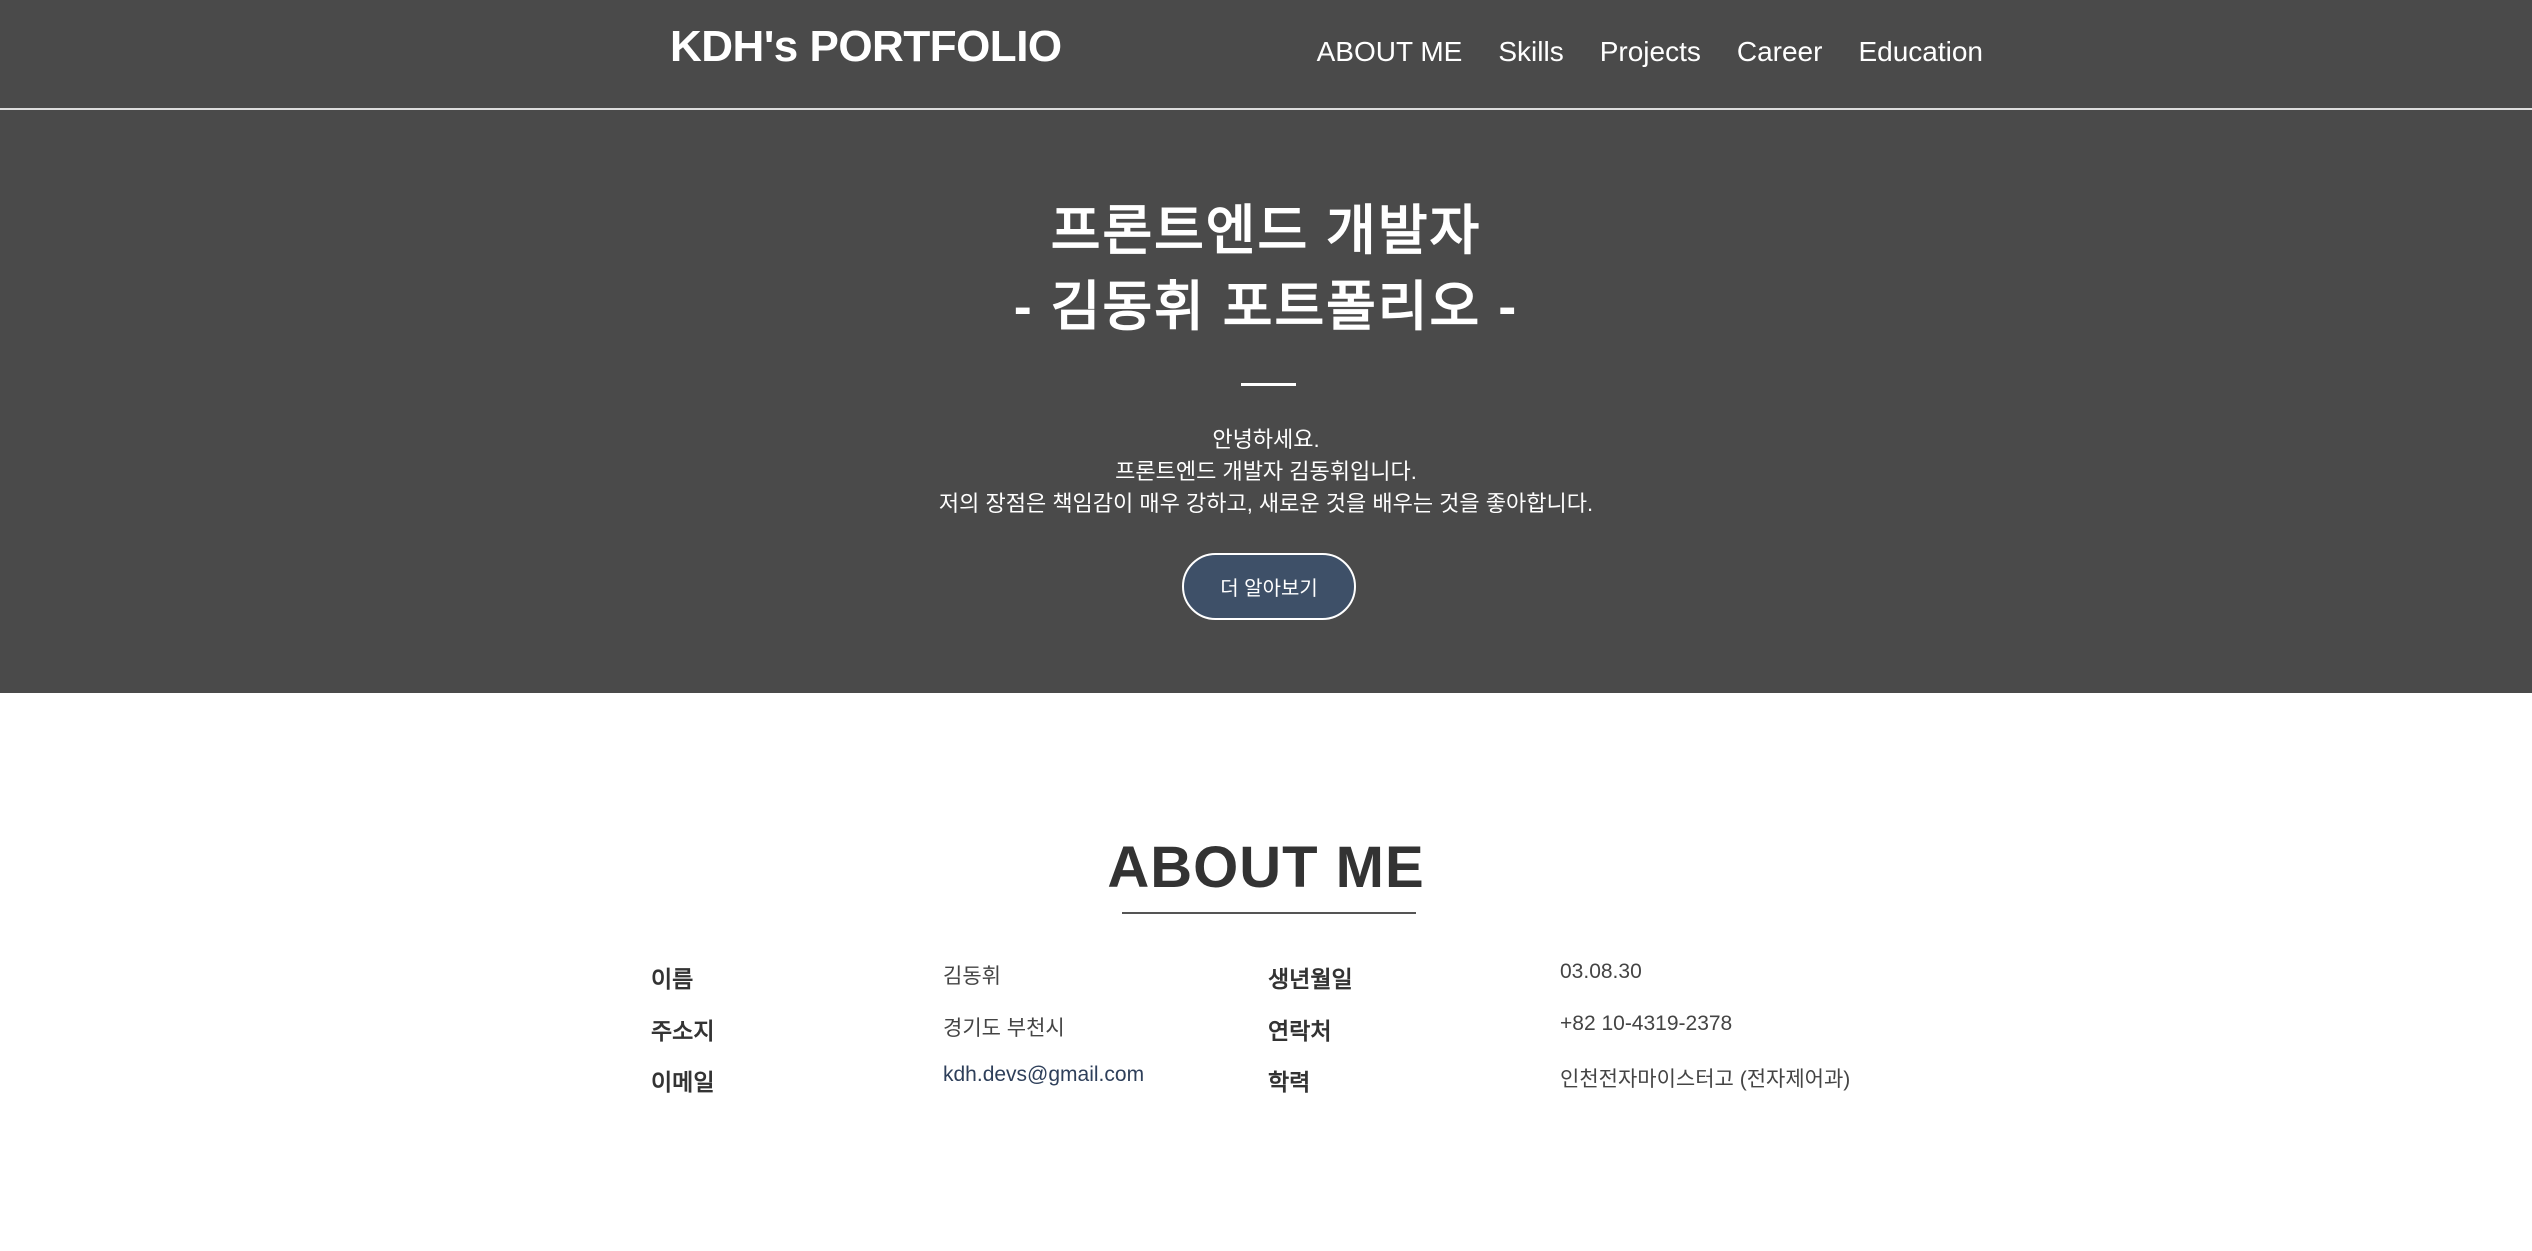 This screenshot has width=2532, height=1251. What do you see at coordinates (1390, 52) in the screenshot?
I see `nav-about-me: ABOUT ME` at bounding box center [1390, 52].